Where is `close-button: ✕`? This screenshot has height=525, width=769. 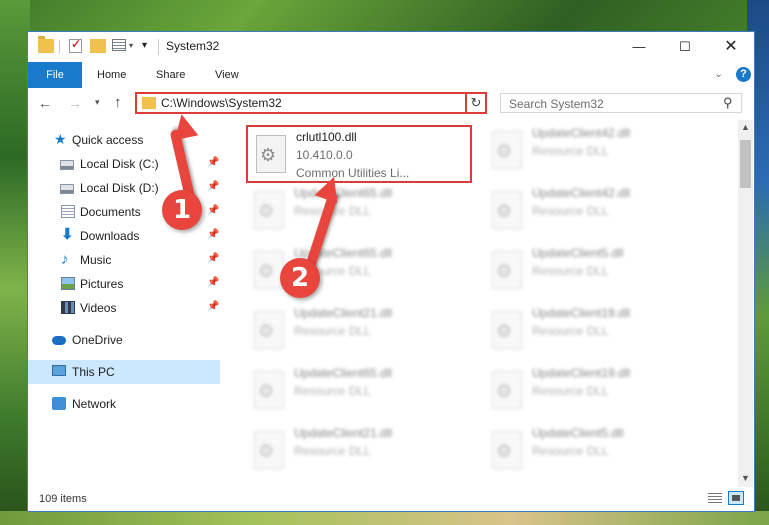 close-button: ✕ is located at coordinates (731, 47).